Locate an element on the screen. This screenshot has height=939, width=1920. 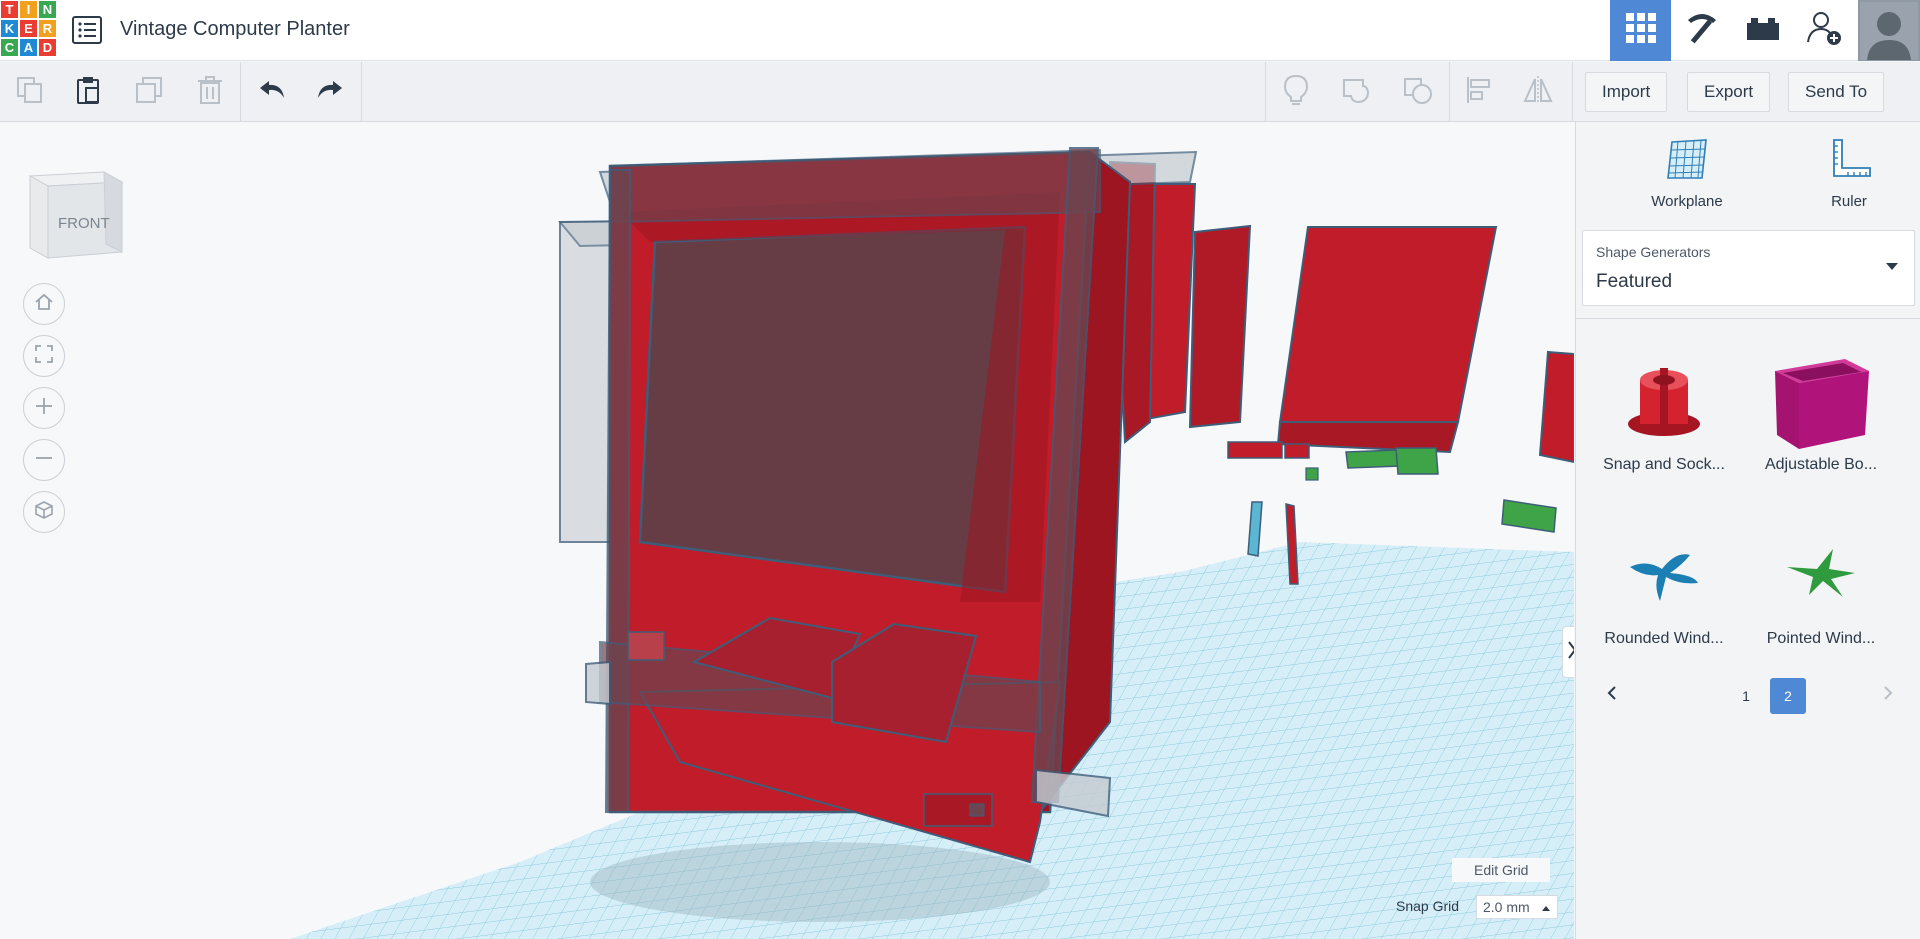
ruler-label: Ruler is located at coordinates (1849, 201).